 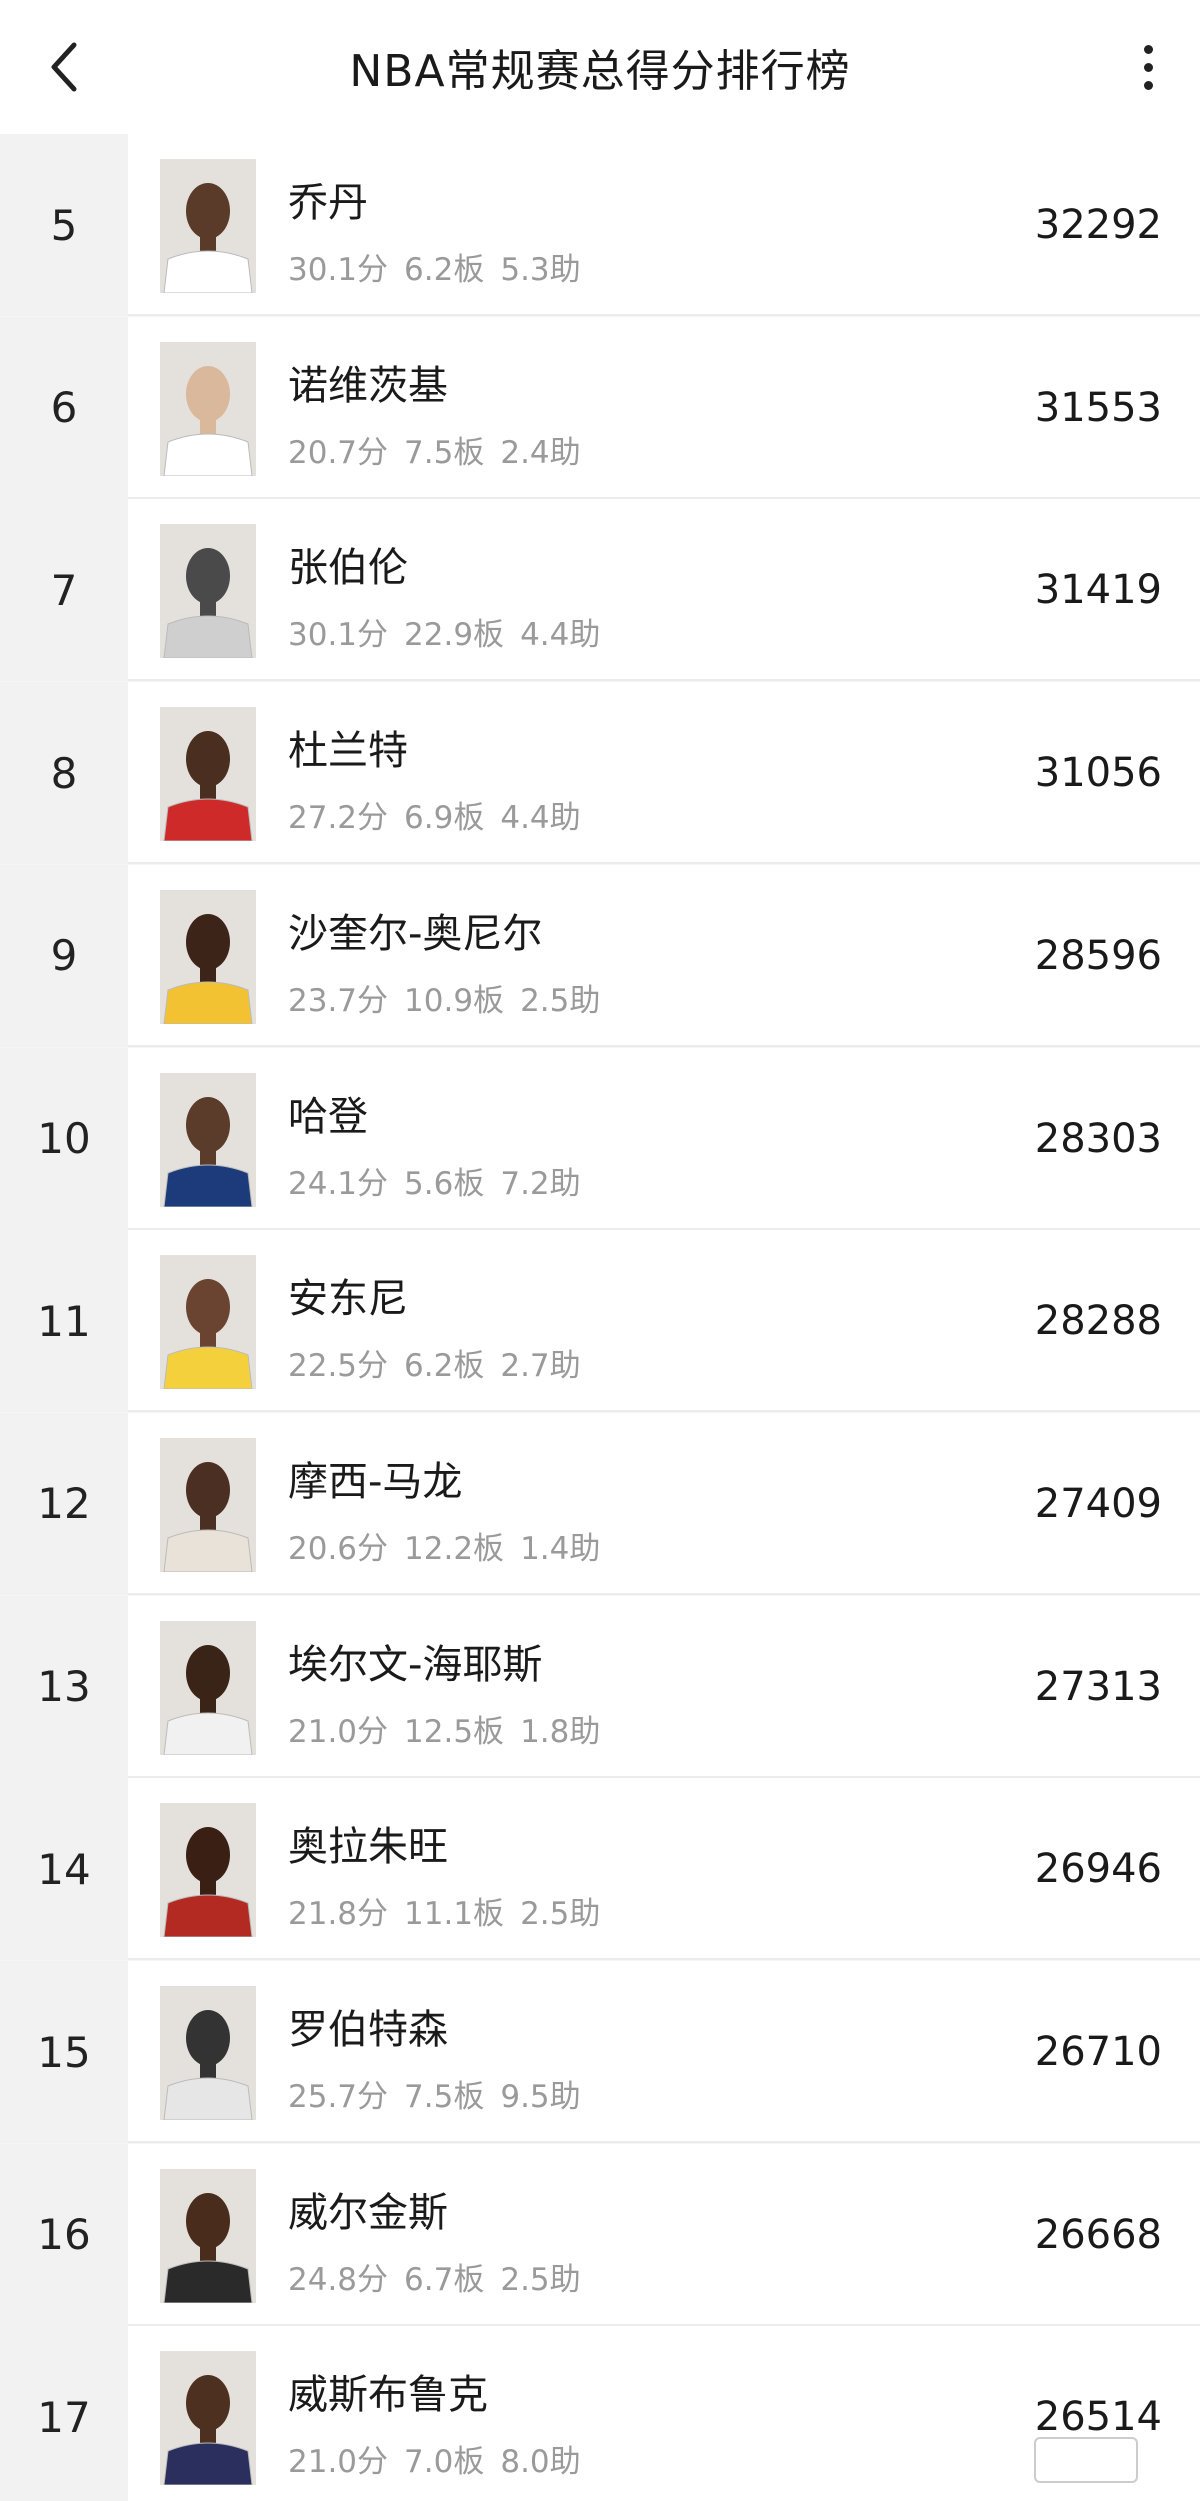 I want to click on player-stats: 21.8分 11.1板 2.5助, so click(x=452, y=1910).